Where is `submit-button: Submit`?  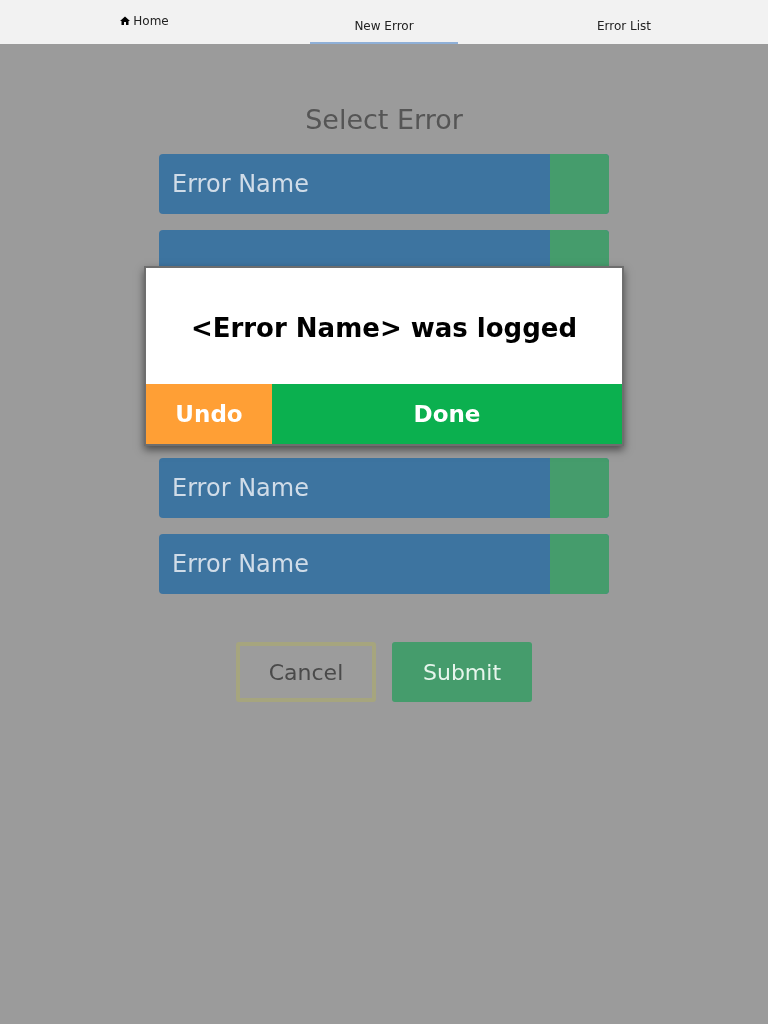 submit-button: Submit is located at coordinates (462, 672).